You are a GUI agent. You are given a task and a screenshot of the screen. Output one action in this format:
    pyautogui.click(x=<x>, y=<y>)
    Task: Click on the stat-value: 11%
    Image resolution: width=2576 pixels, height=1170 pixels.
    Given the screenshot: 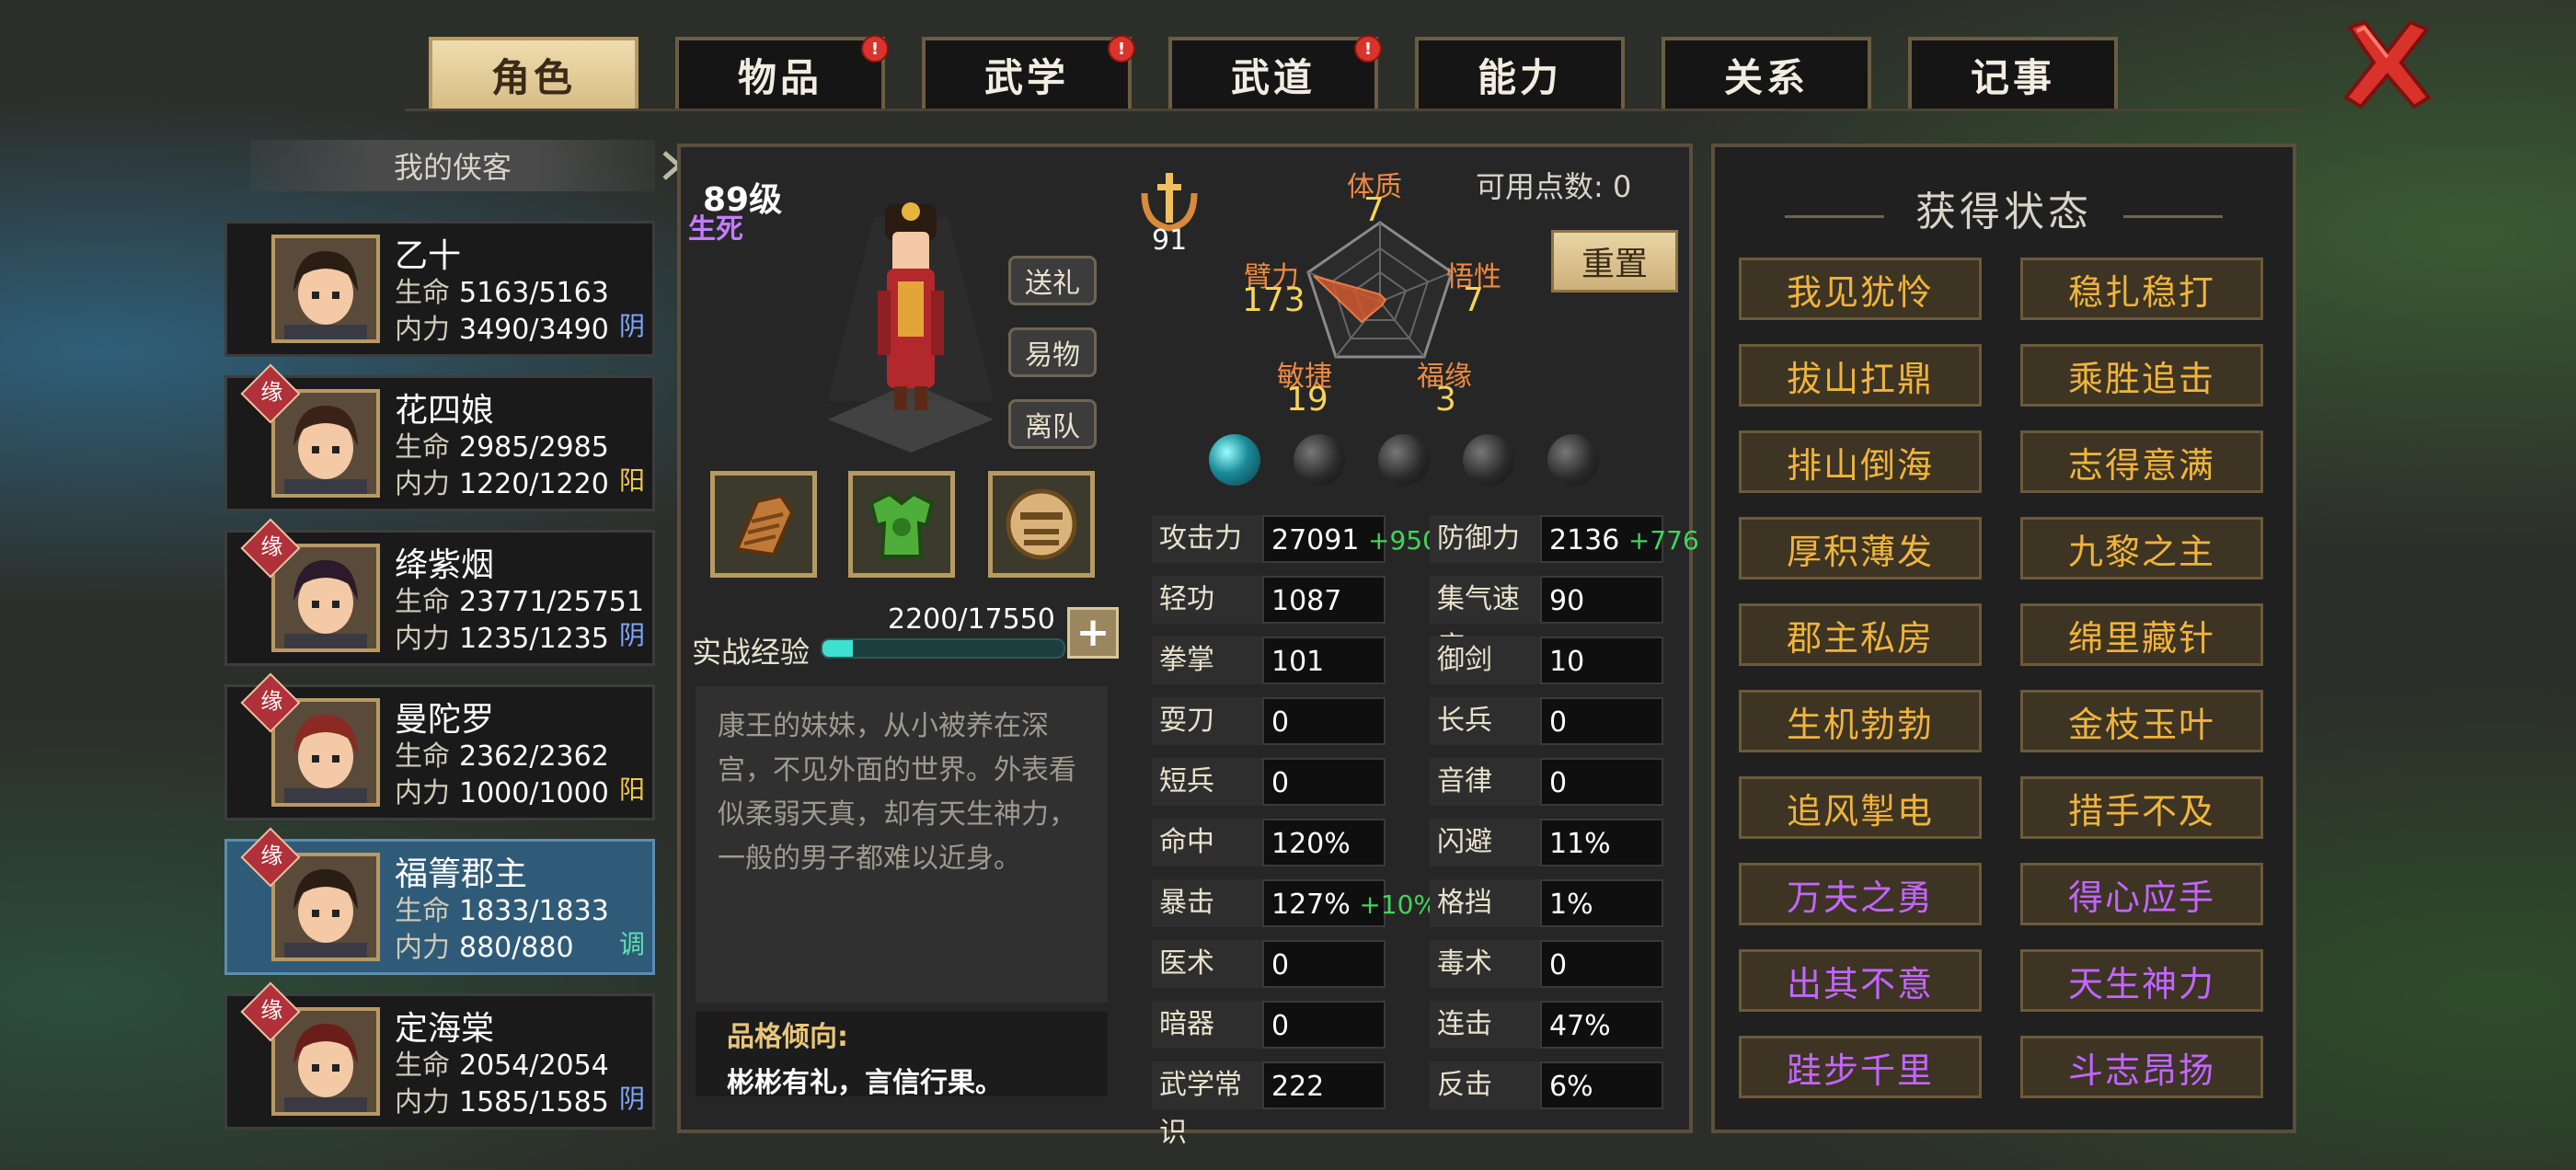 What is the action you would take?
    pyautogui.click(x=1580, y=844)
    